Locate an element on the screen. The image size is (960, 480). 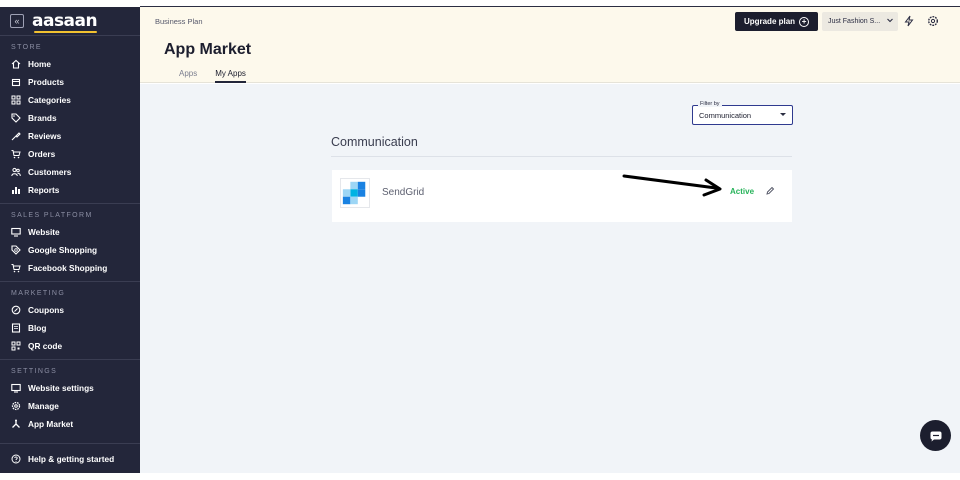
sidebar-item-brands: Brands is located at coordinates (70, 118).